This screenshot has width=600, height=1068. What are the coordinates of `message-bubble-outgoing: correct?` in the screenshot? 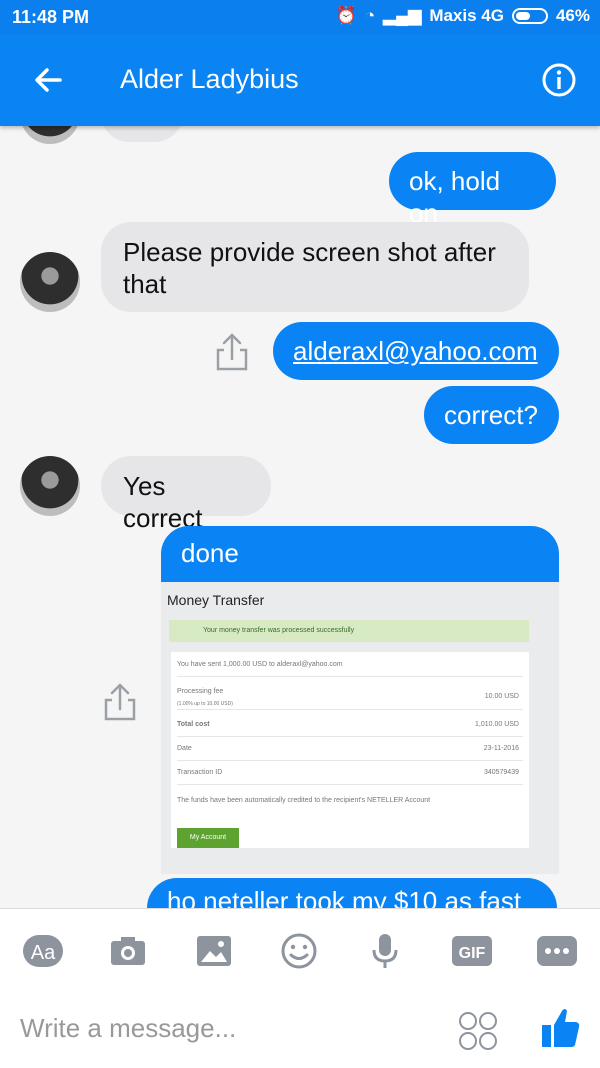 It's located at (491, 415).